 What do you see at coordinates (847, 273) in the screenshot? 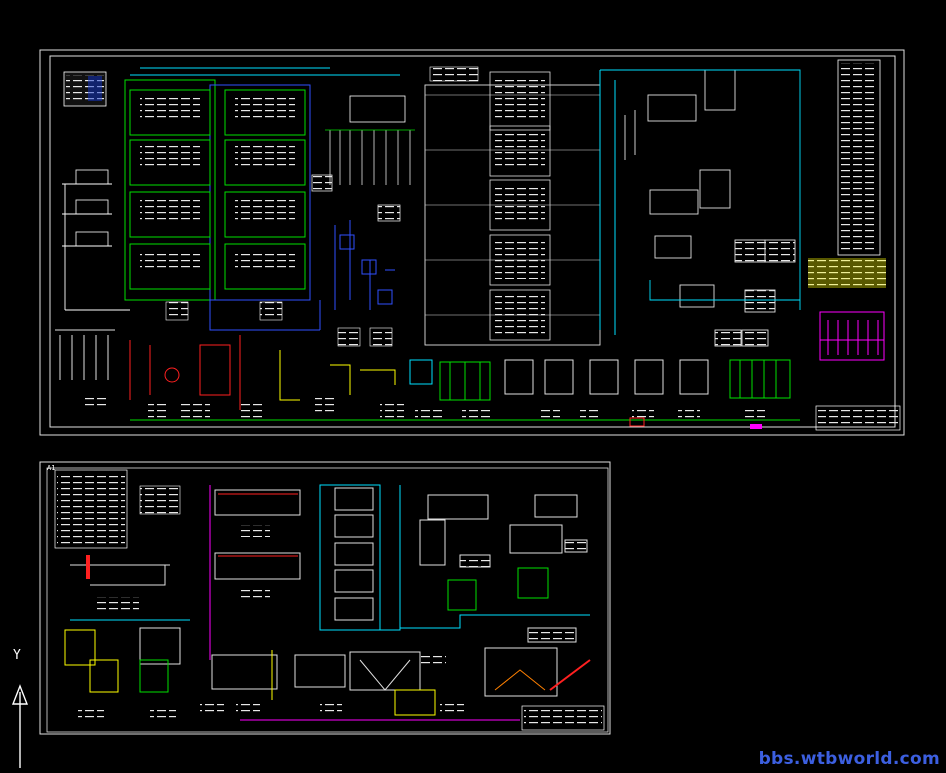
I see `yellow-notes` at bounding box center [847, 273].